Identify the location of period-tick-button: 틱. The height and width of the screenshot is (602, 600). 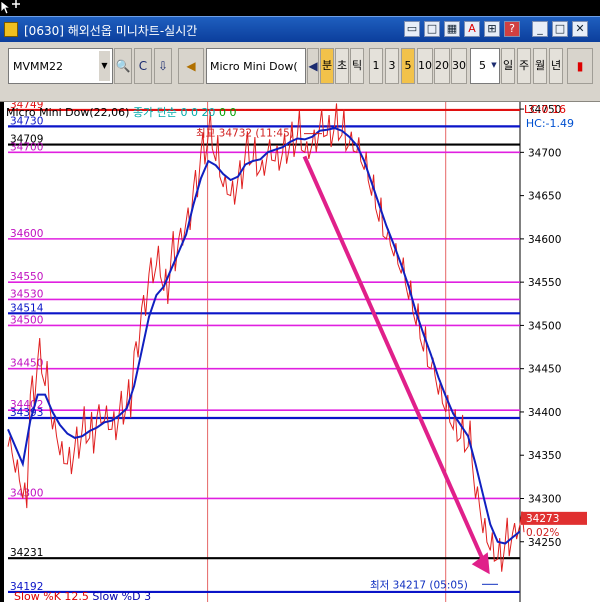
(357, 66).